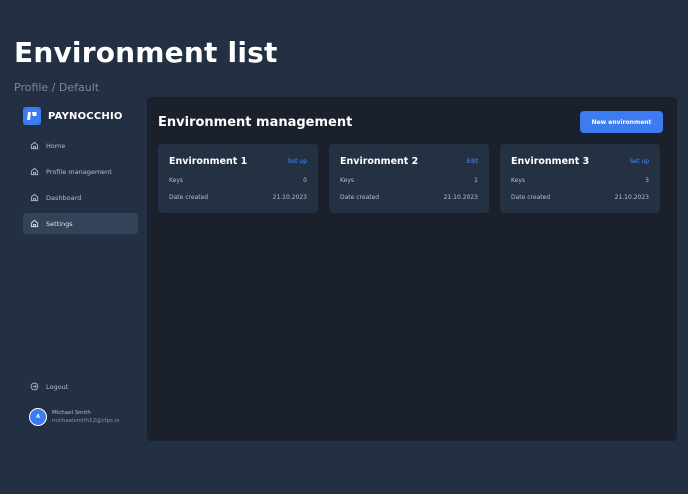 This screenshot has width=688, height=494. Describe the element at coordinates (305, 180) in the screenshot. I see `keys-value: 0` at that location.